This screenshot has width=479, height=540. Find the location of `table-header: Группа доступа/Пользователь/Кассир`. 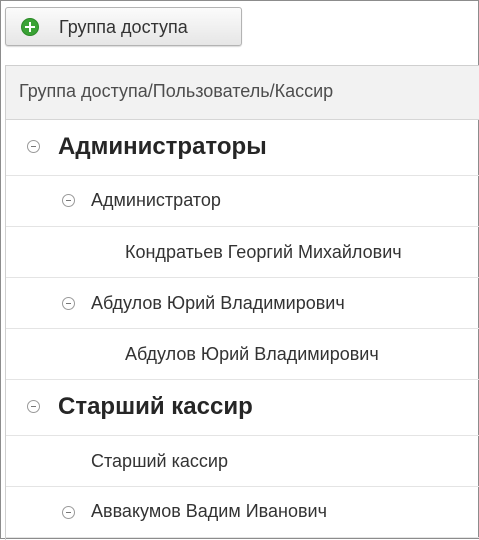

table-header: Группа доступа/Пользователь/Кассир is located at coordinates (242, 93).